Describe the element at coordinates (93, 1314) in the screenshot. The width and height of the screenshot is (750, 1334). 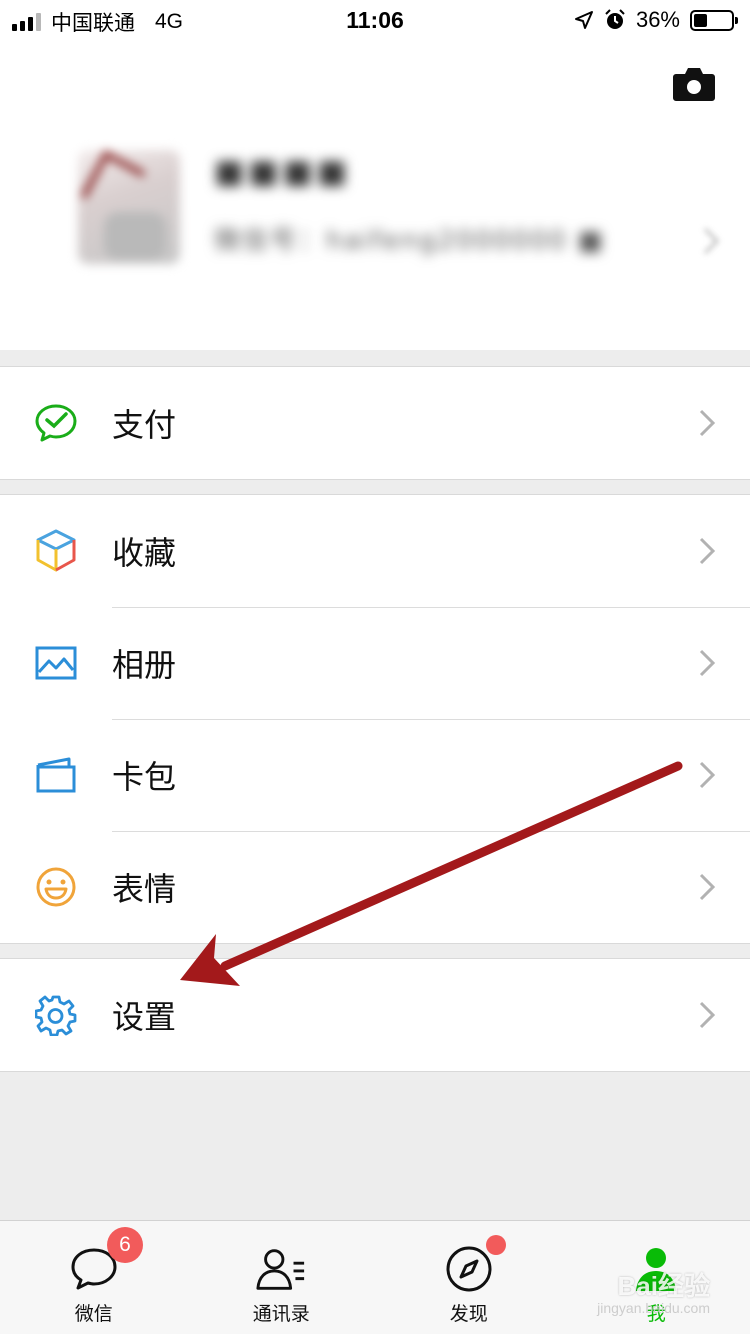
I see `tab-label: 微信` at that location.